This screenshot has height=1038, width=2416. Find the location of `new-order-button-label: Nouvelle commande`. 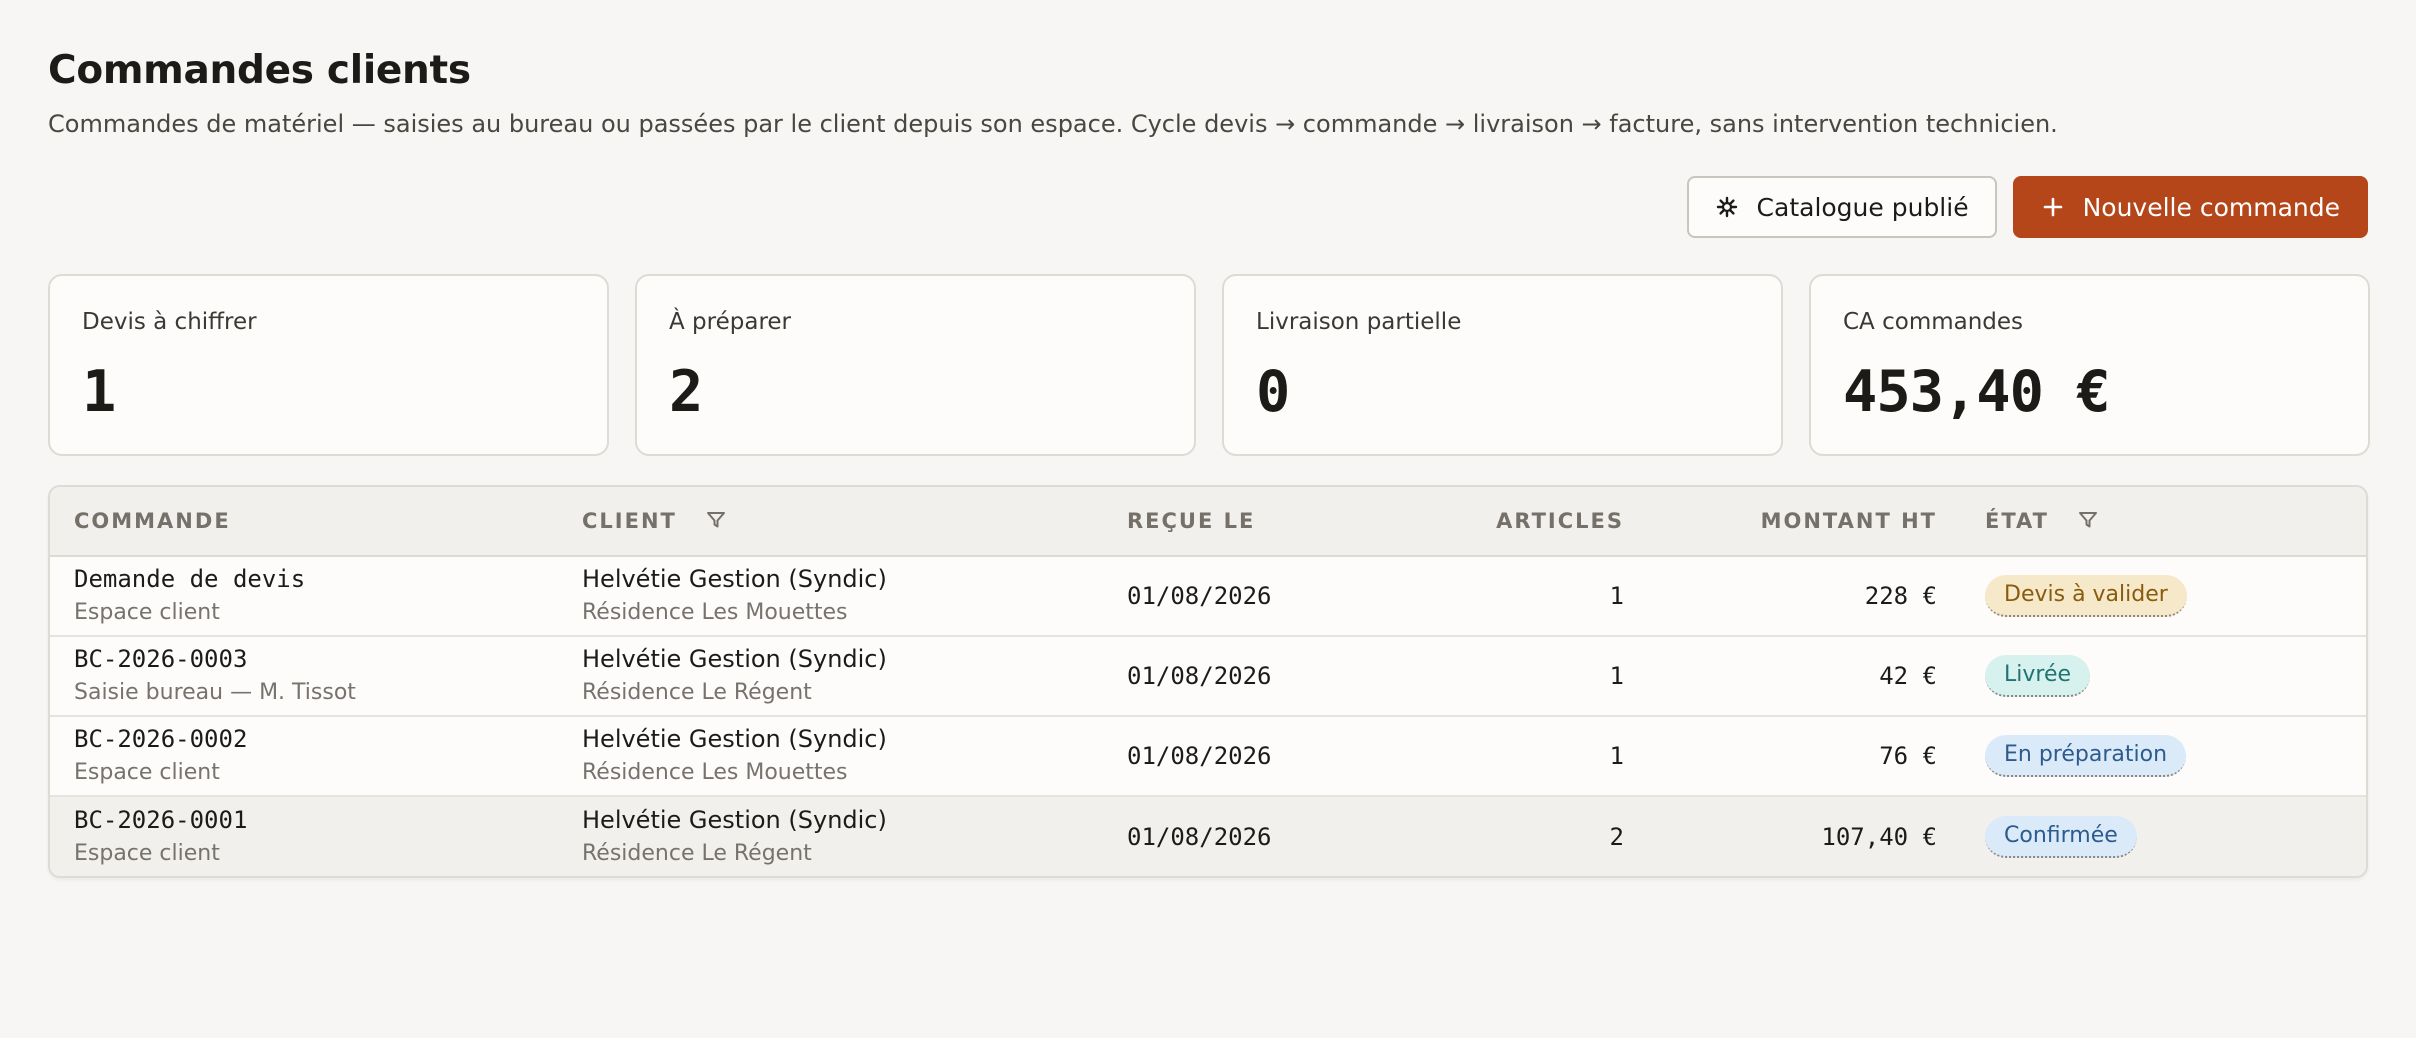

new-order-button-label: Nouvelle commande is located at coordinates (2211, 207).